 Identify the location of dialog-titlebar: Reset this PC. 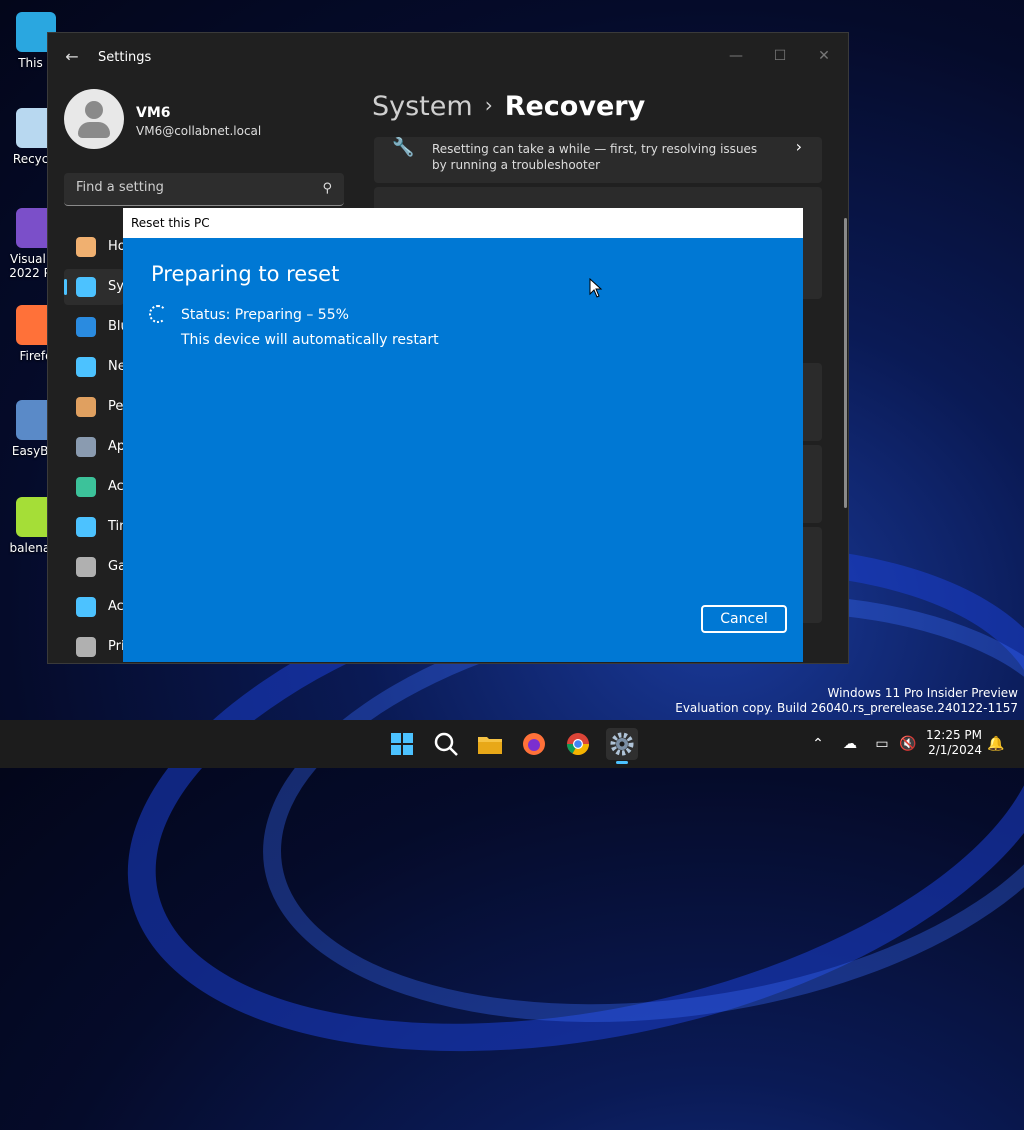
(463, 223).